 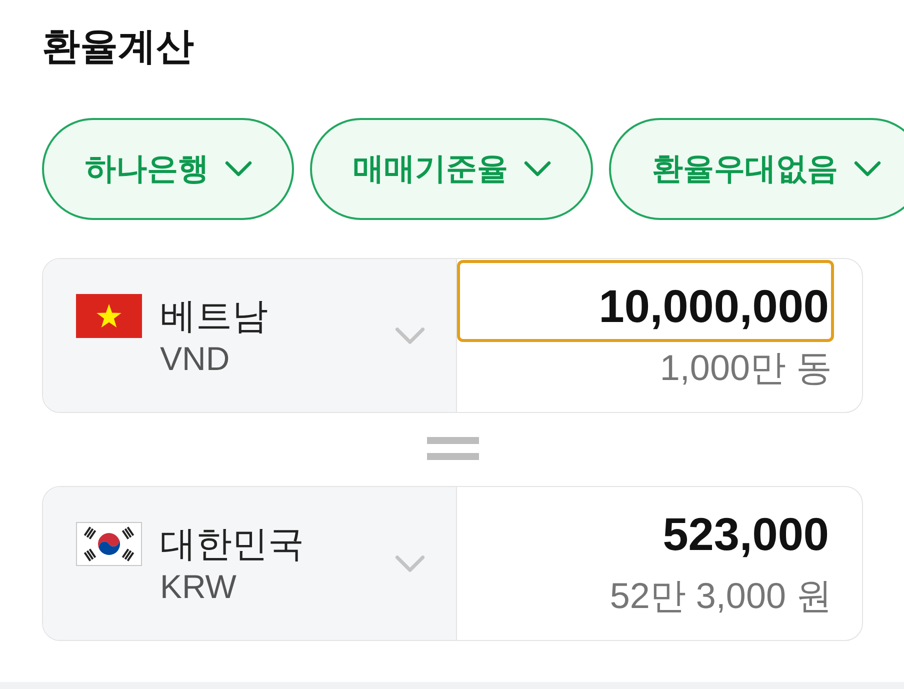 What do you see at coordinates (452, 448) in the screenshot?
I see `equals-icon` at bounding box center [452, 448].